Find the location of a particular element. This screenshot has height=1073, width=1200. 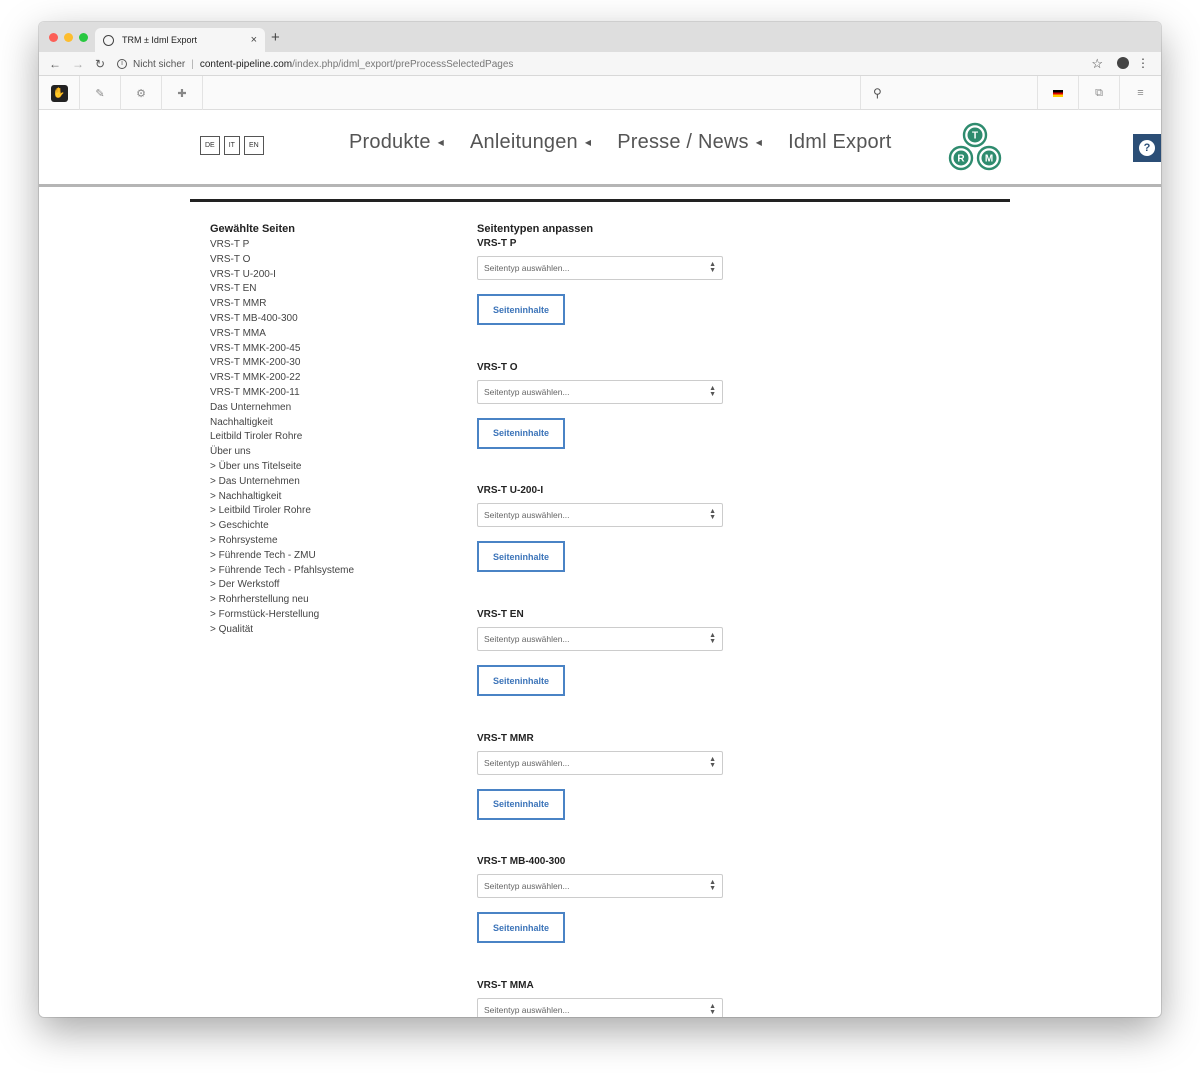

selected-page-item: > Der Werkstoff is located at coordinates (245, 585).